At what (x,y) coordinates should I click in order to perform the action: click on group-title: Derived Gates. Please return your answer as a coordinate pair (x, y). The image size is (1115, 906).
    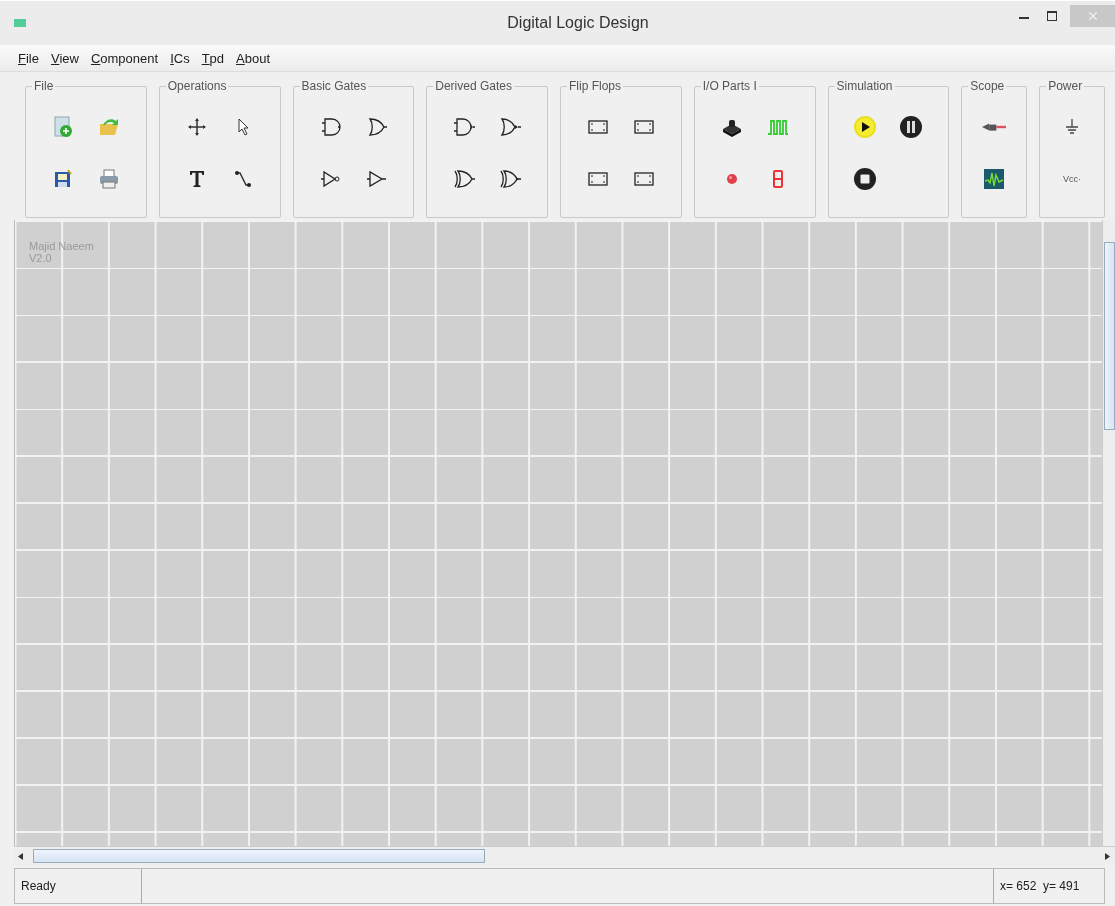
    Looking at the image, I should click on (473, 86).